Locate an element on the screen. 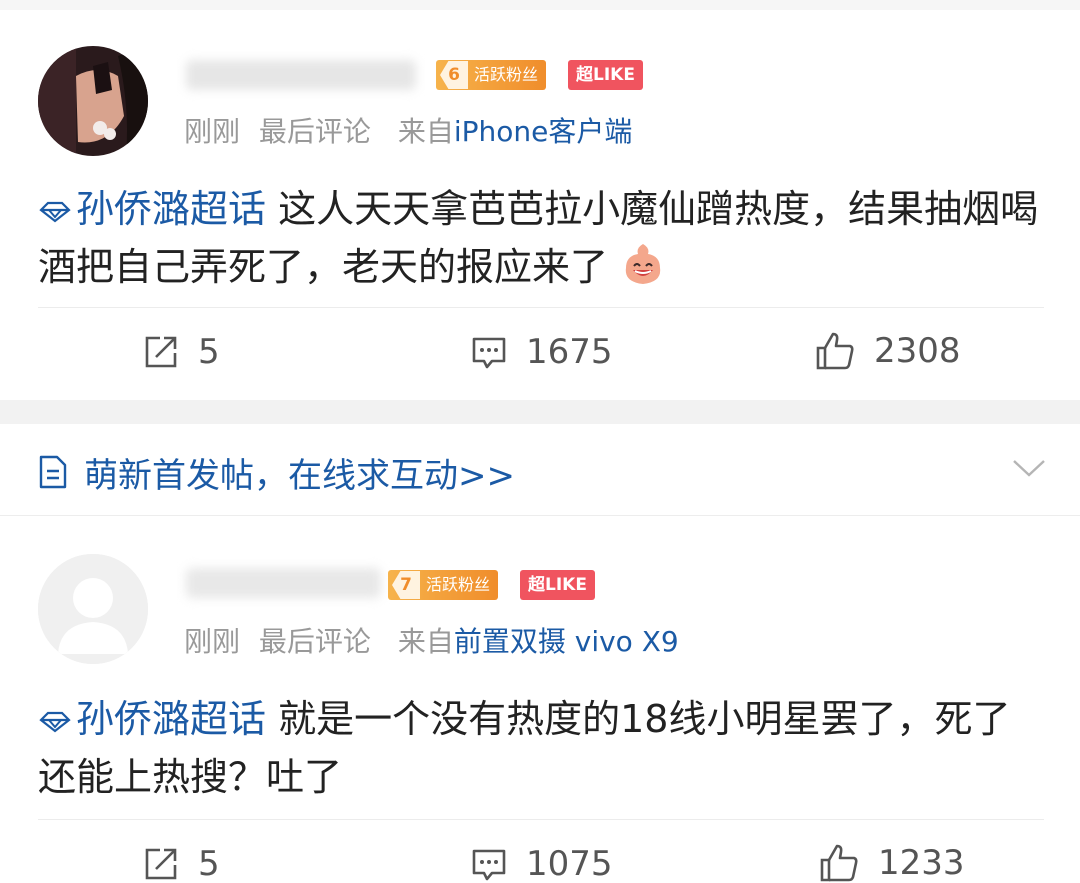 Image resolution: width=1080 pixels, height=883 pixels. post-source: iPhone客户端 is located at coordinates (543, 131).